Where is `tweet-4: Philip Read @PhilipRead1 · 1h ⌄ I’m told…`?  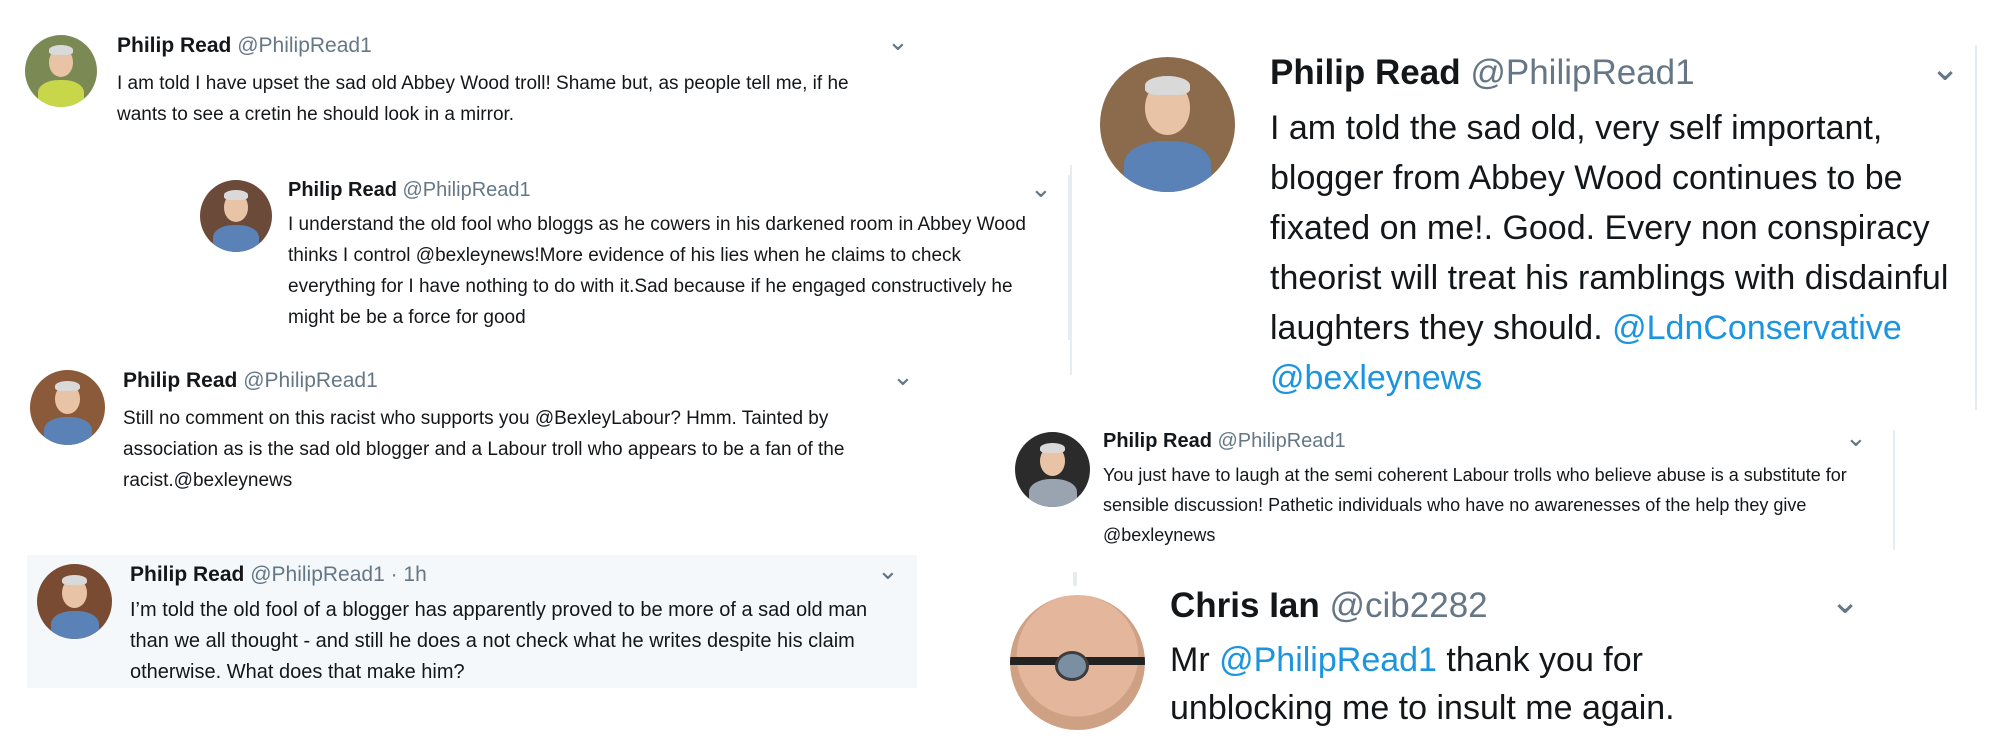 tweet-4: Philip Read @PhilipRead1 · 1h ⌄ I’m told… is located at coordinates (472, 621).